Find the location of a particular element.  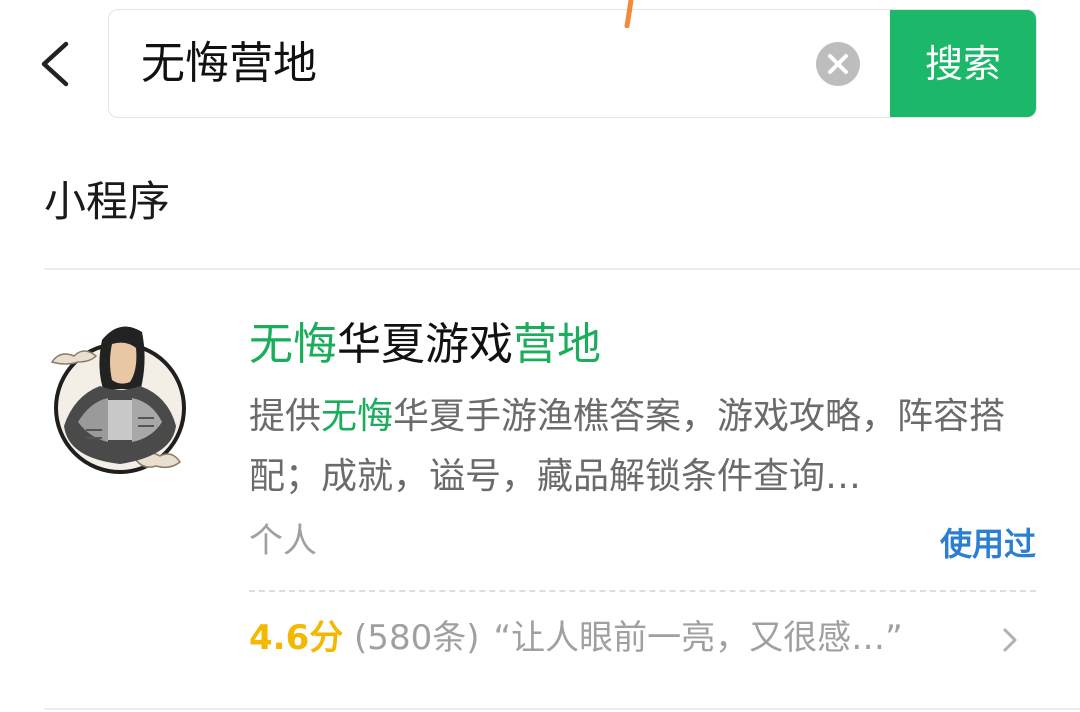

section-title: 小程序 is located at coordinates (107, 201).